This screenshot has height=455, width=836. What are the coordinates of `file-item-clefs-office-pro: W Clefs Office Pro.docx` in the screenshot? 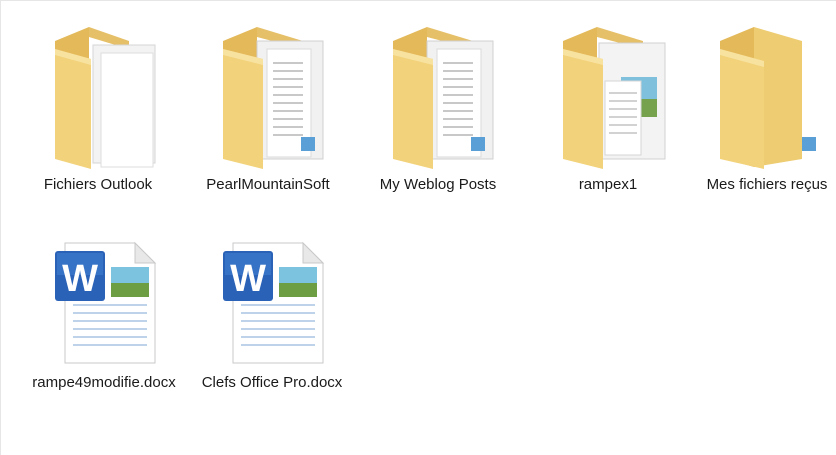 It's located at (272, 315).